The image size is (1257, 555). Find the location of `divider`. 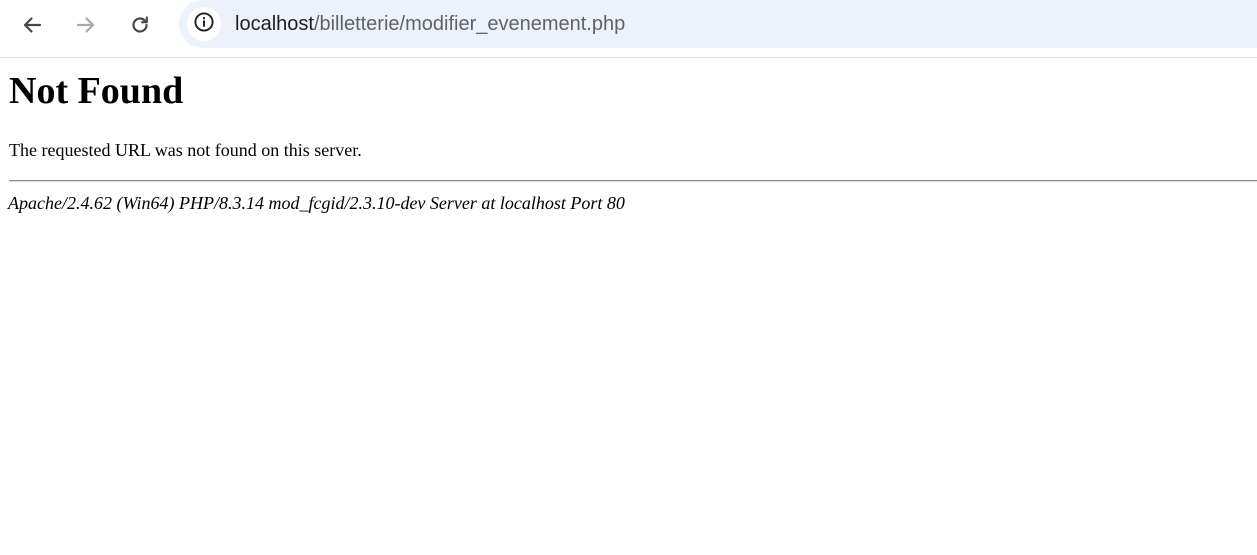

divider is located at coordinates (633, 181).